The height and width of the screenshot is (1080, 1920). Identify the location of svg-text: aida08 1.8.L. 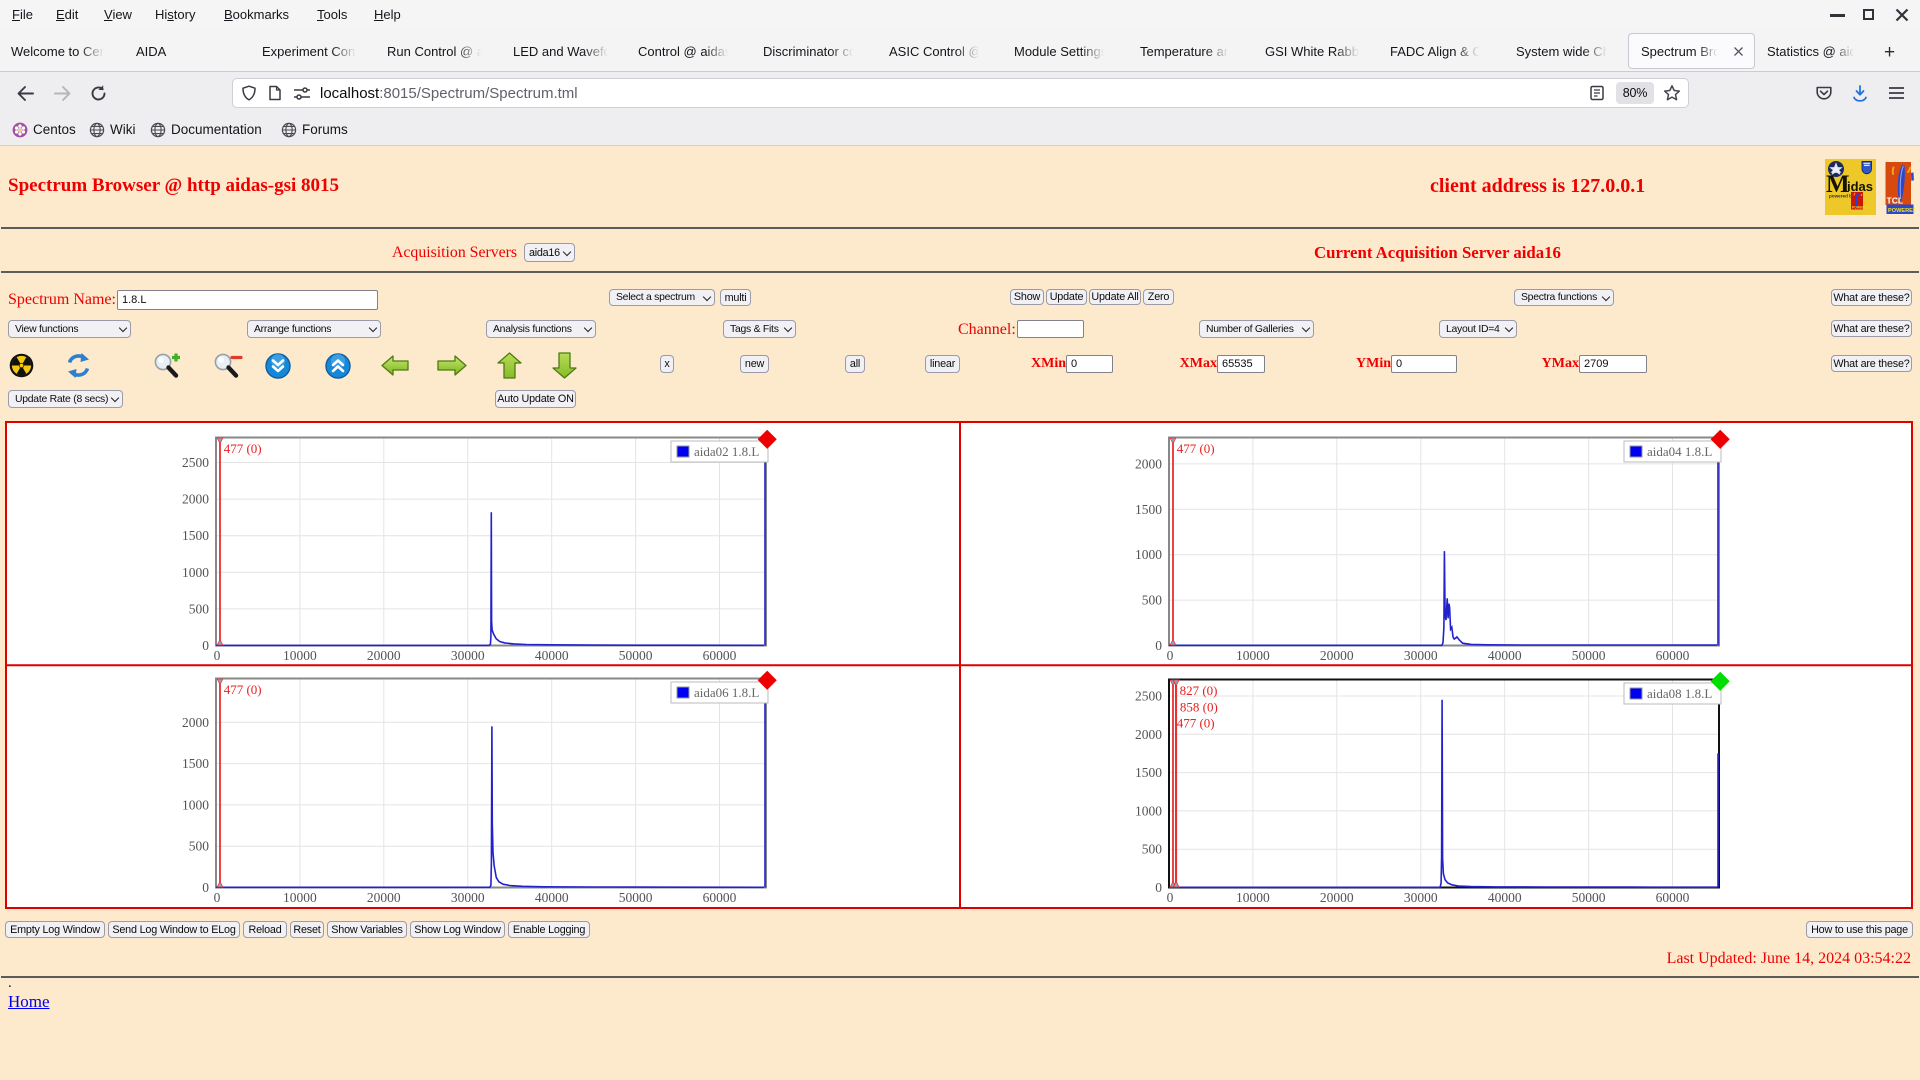
(1679, 693).